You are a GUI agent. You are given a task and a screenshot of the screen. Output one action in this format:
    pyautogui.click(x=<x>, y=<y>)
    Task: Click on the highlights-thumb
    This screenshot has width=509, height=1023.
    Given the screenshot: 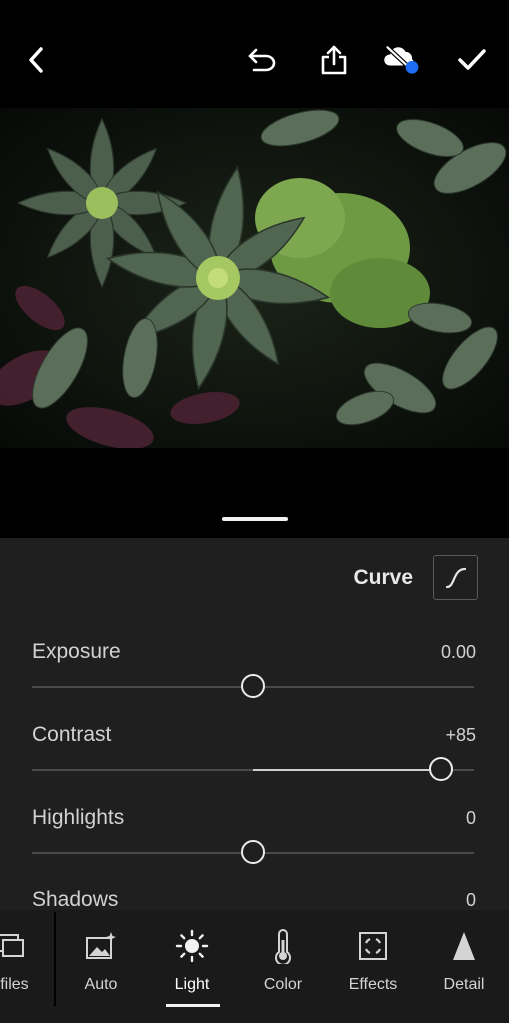 What is the action you would take?
    pyautogui.click(x=253, y=852)
    